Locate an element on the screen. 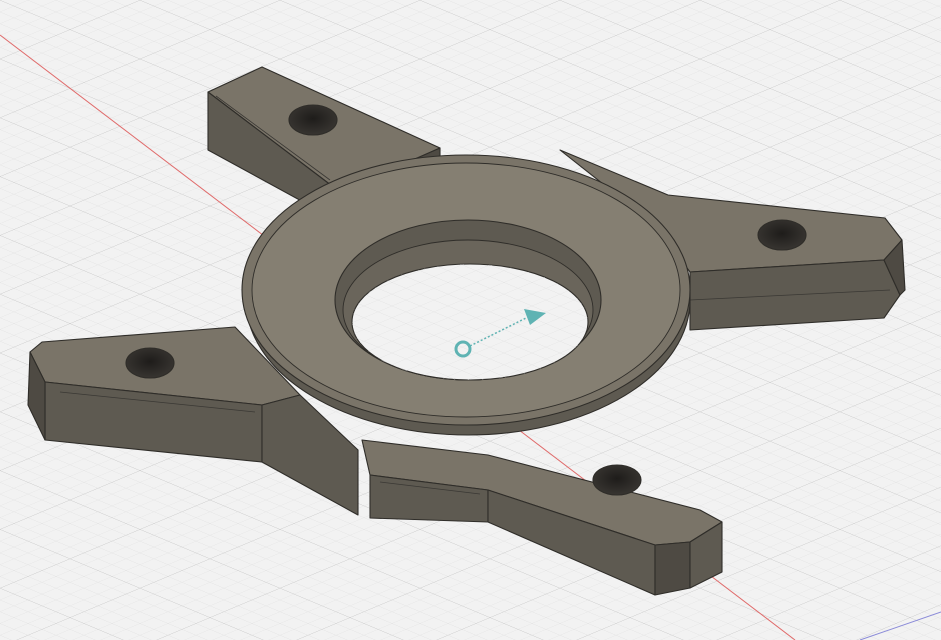 The height and width of the screenshot is (640, 941). mount-hole-upper-left is located at coordinates (313, 120).